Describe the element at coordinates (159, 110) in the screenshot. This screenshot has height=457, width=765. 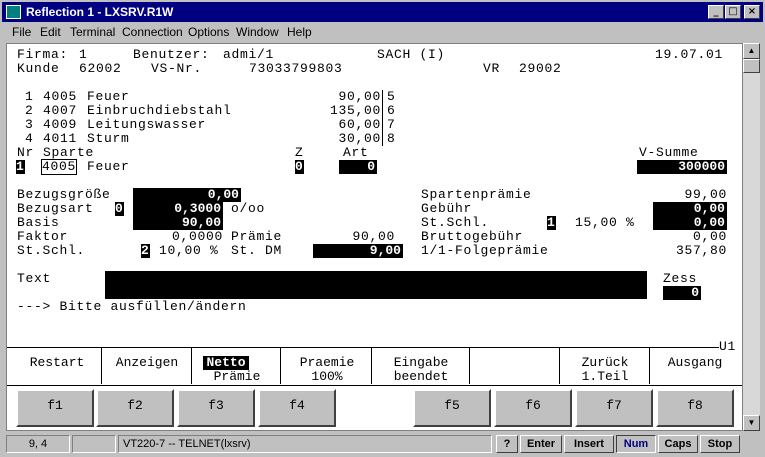
I see `list-item-name: Einbruchdiebstahl` at that location.